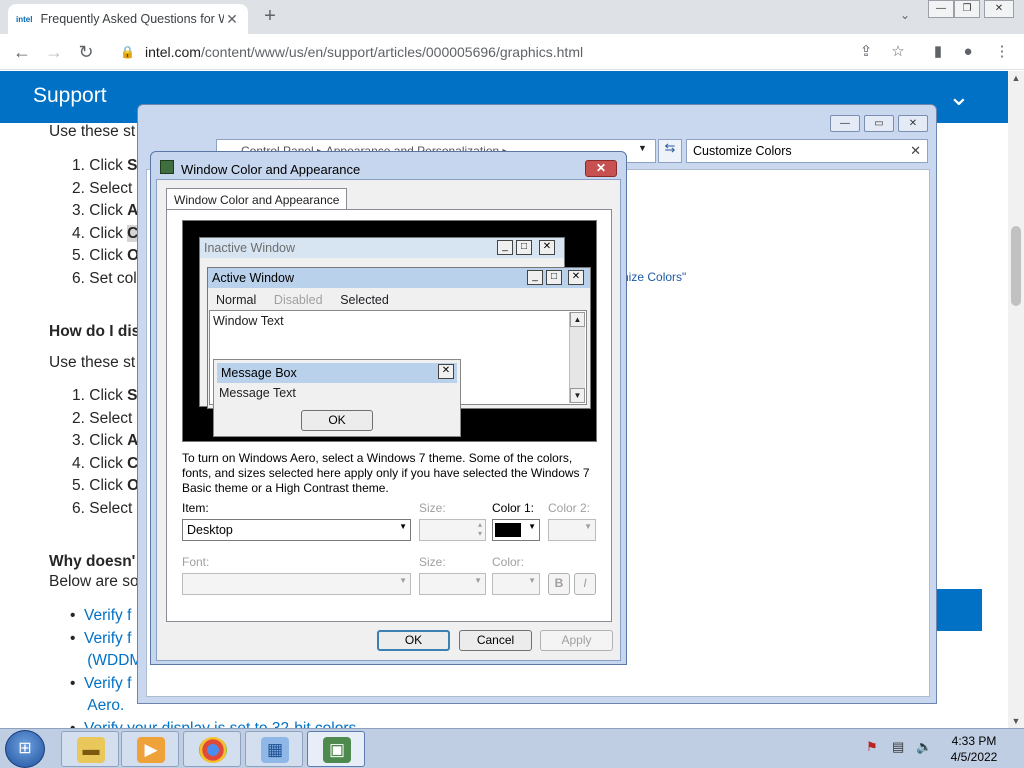  What do you see at coordinates (959, 610) in the screenshot?
I see `feedback-button` at bounding box center [959, 610].